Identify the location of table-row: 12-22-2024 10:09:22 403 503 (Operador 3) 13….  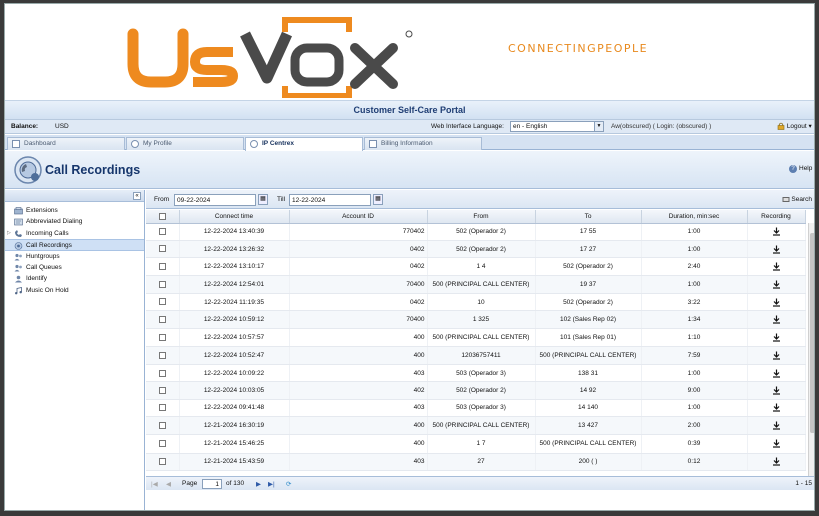
(476, 373).